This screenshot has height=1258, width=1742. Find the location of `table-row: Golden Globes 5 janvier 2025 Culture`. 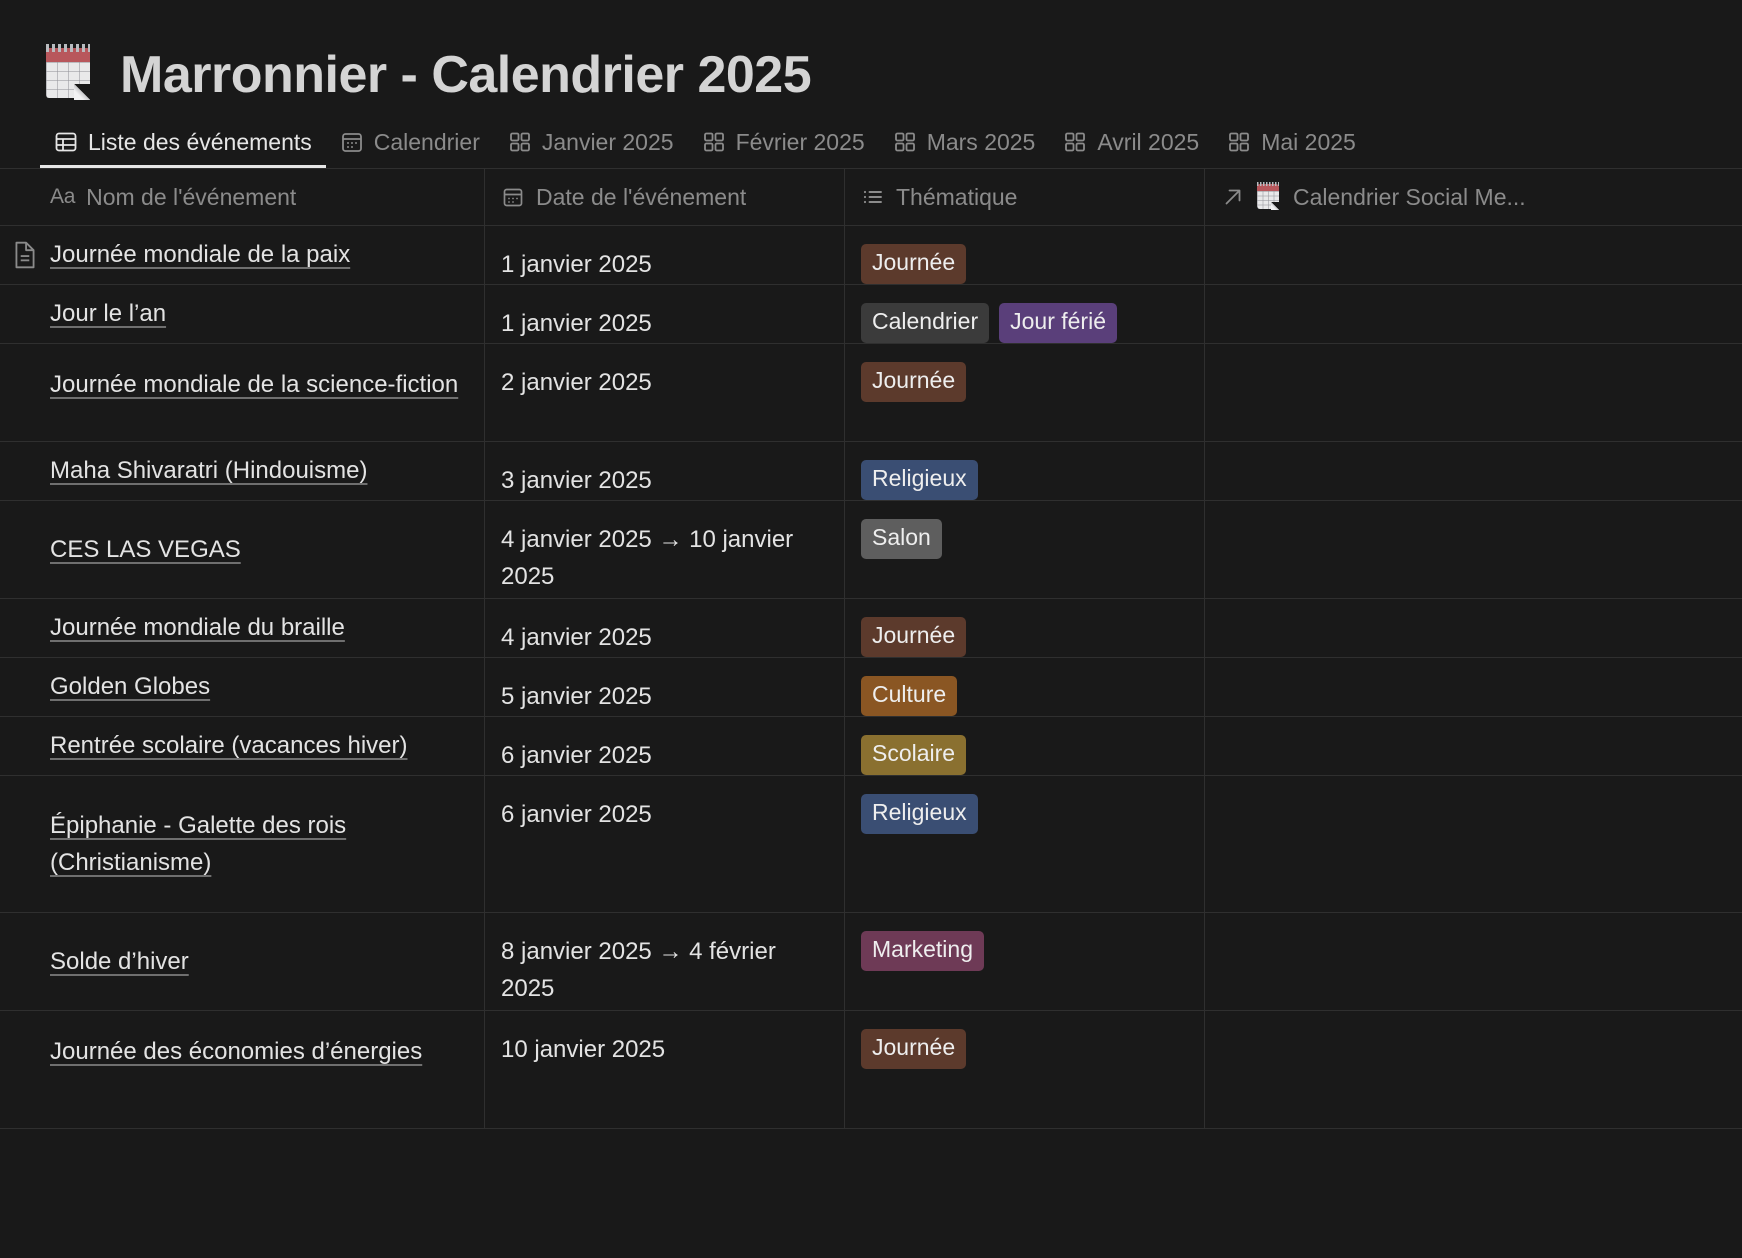

table-row: Golden Globes 5 janvier 2025 Culture is located at coordinates (871, 687).